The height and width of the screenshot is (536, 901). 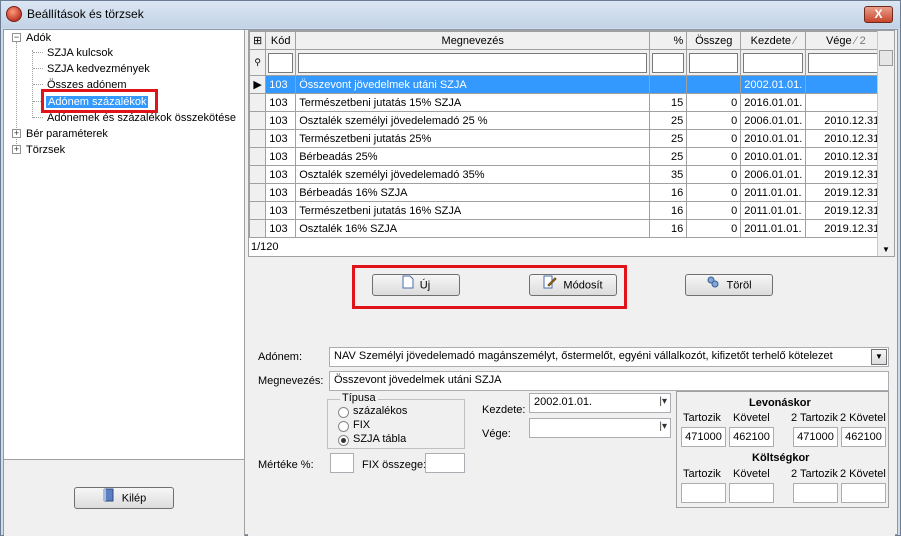 What do you see at coordinates (134, 498) in the screenshot?
I see `exit-button-label: Kilép` at bounding box center [134, 498].